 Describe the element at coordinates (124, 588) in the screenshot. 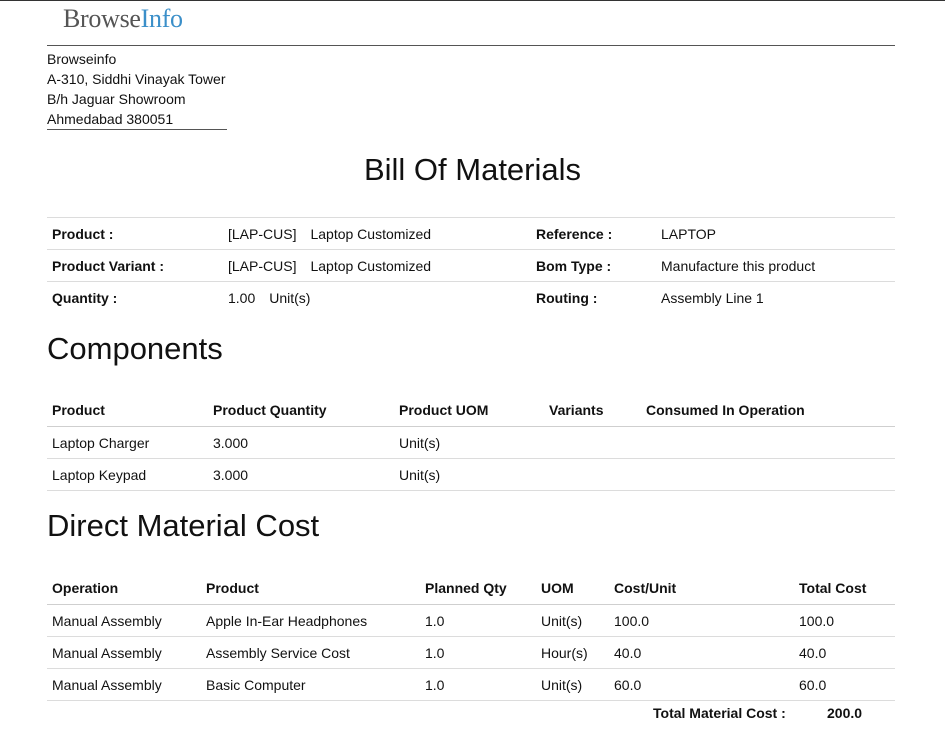

I see `col-operation: Operation` at that location.